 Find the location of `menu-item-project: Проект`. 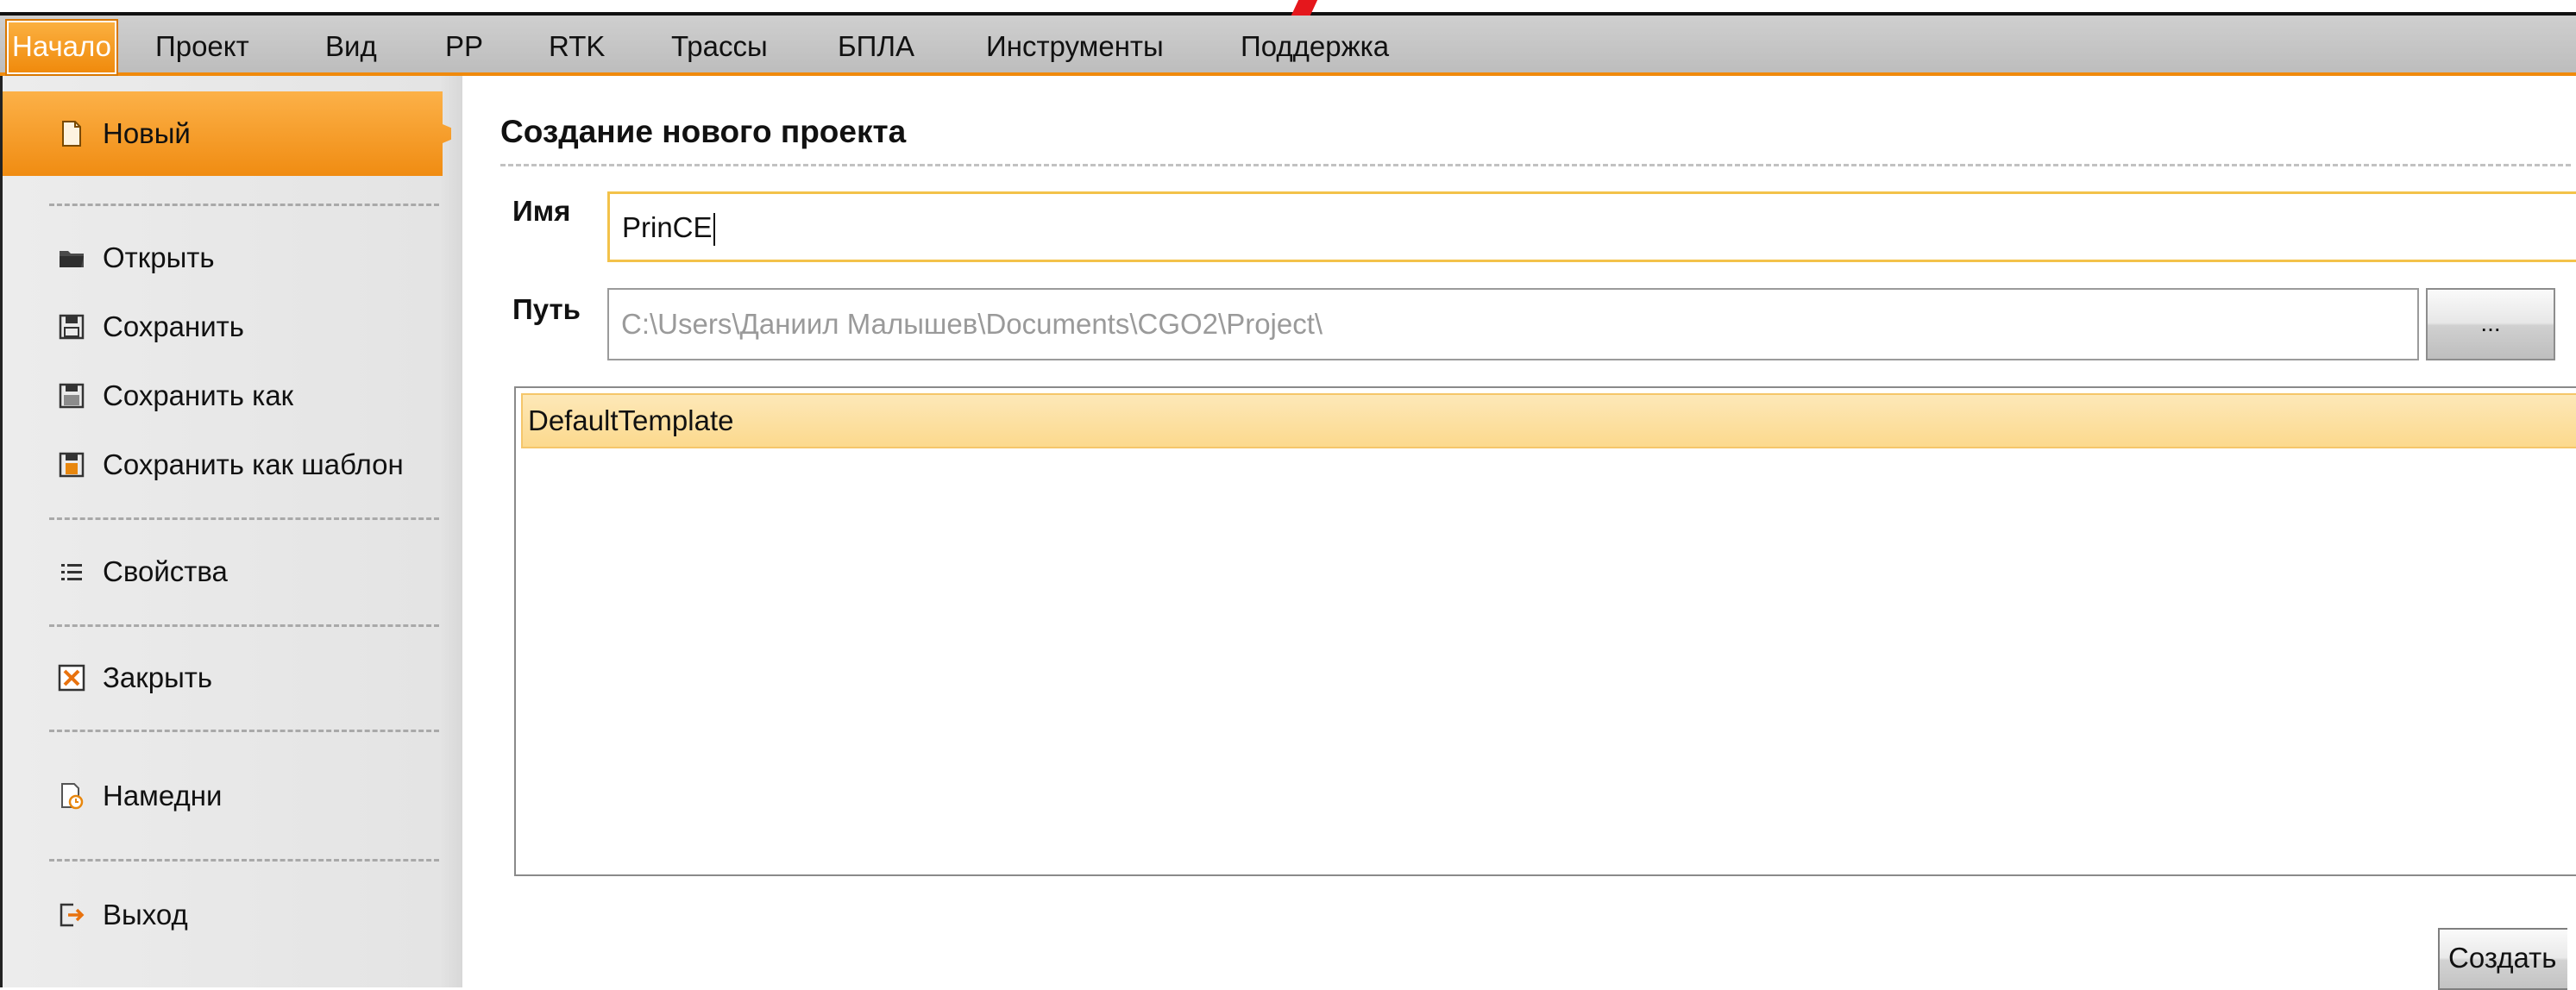

menu-item-project: Проект is located at coordinates (202, 46).